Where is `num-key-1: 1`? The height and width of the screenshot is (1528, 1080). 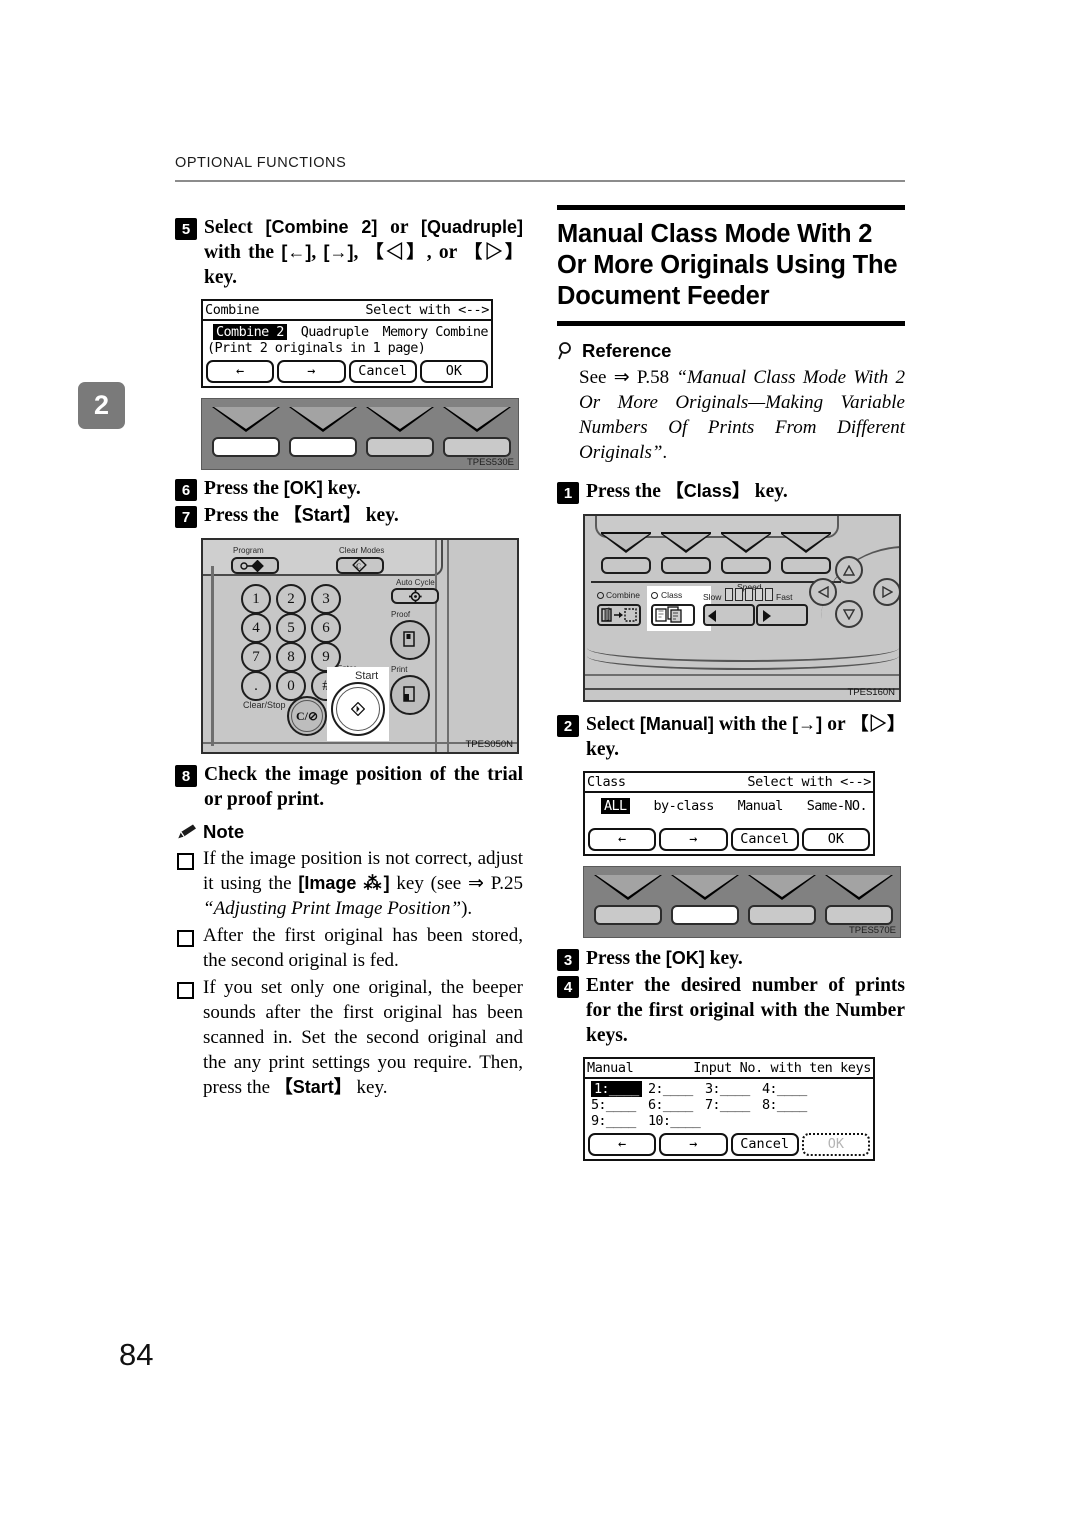
num-key-1: 1 is located at coordinates (256, 599).